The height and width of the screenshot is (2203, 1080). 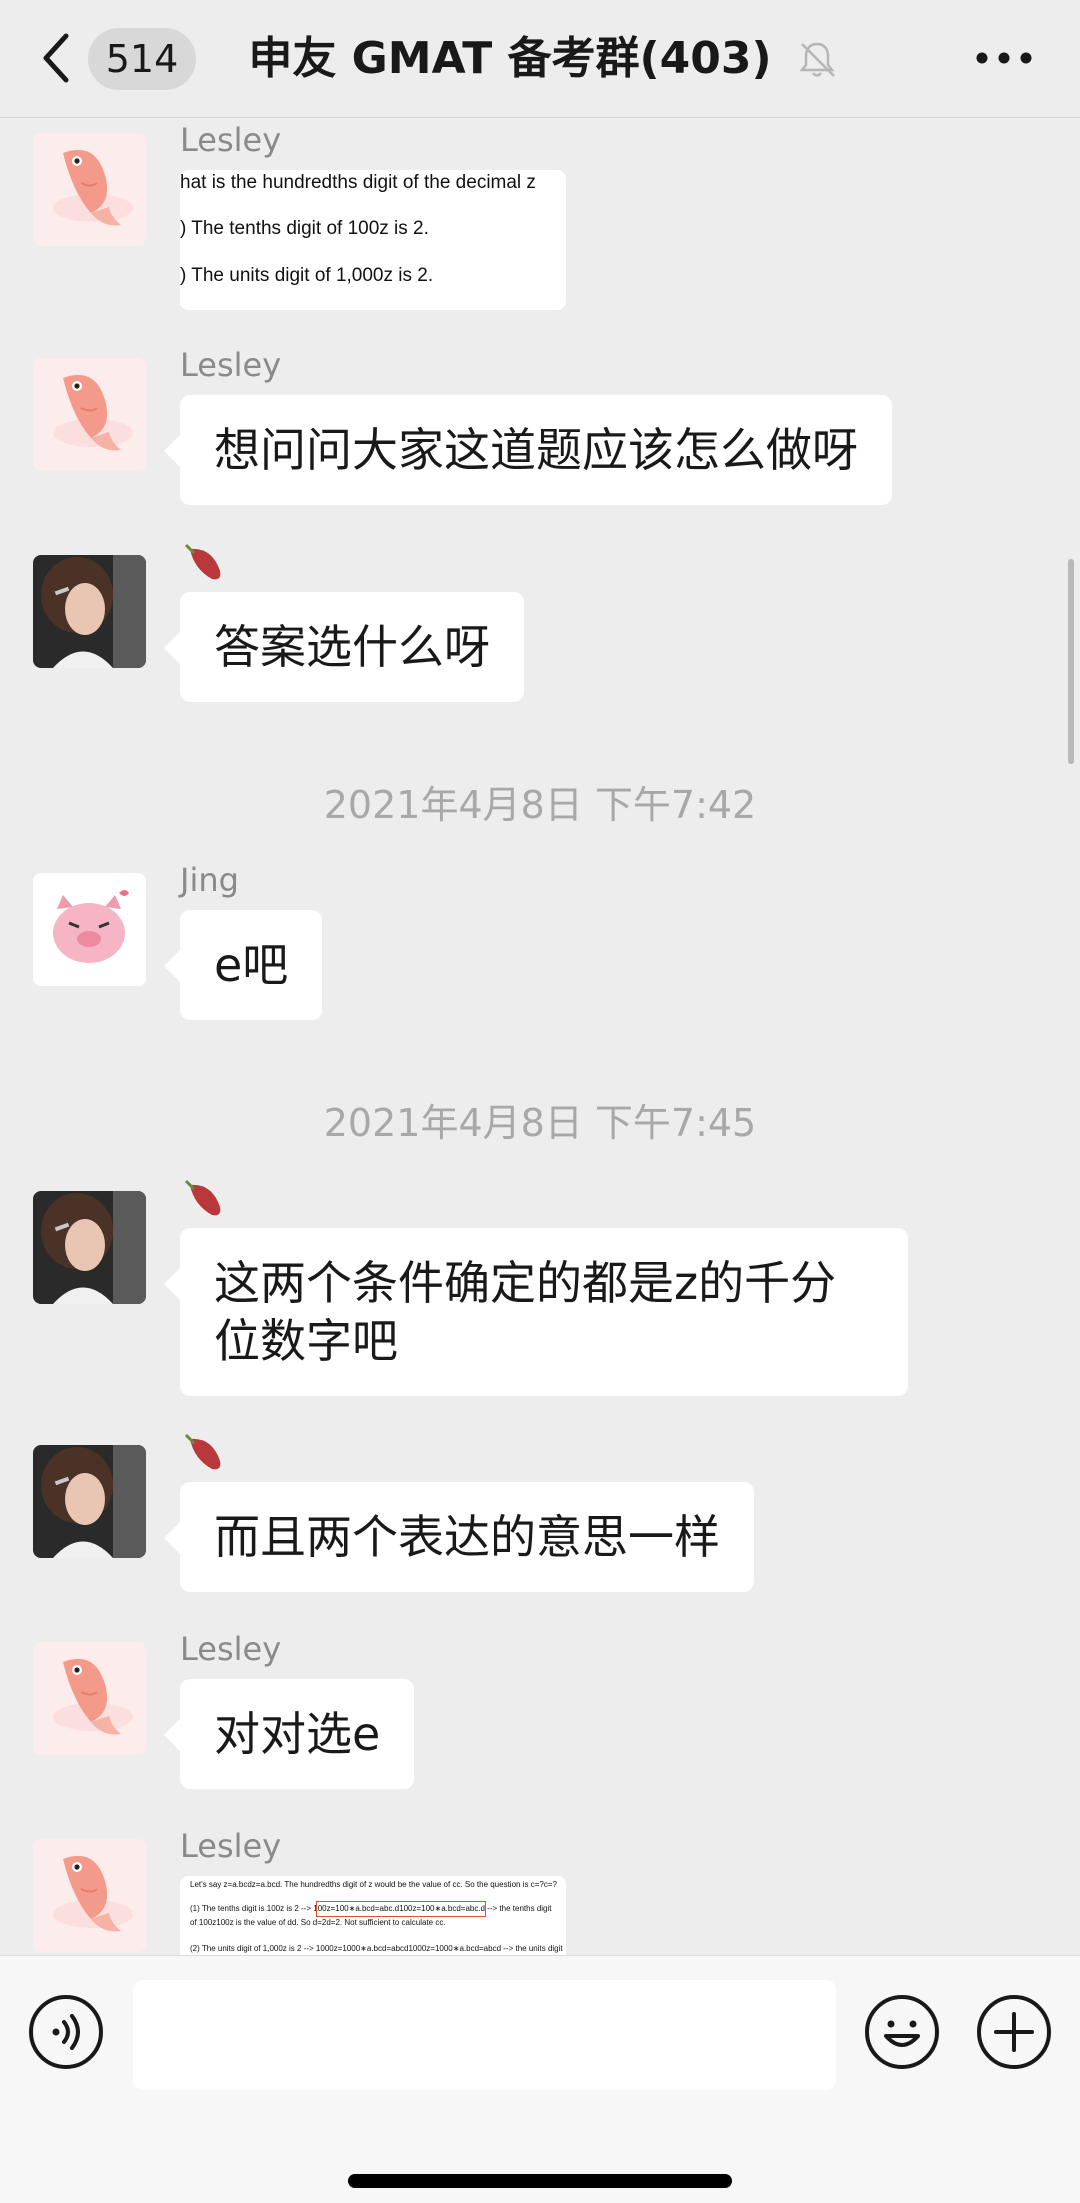 What do you see at coordinates (536, 1312) in the screenshot?
I see `message-bubble: 这两个条件确定的都是z的千分 位数字吧` at bounding box center [536, 1312].